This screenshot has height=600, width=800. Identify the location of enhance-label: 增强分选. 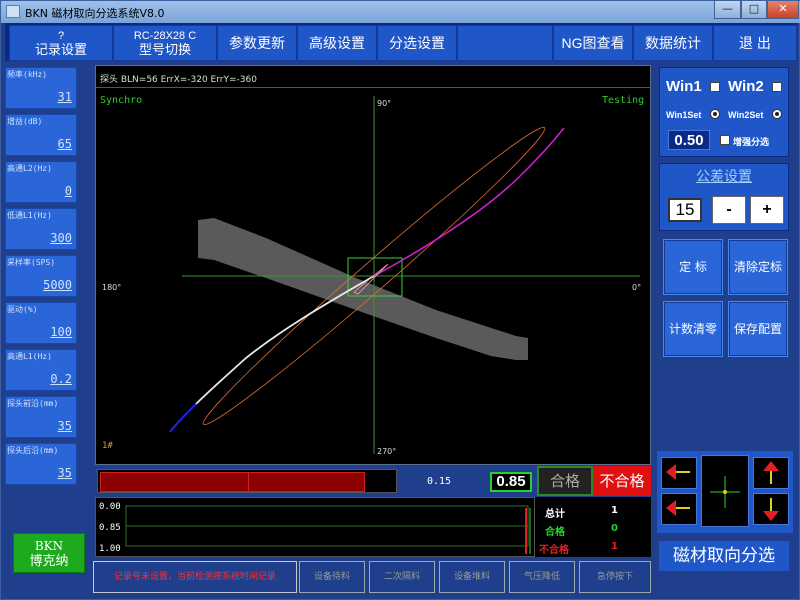
(751, 142).